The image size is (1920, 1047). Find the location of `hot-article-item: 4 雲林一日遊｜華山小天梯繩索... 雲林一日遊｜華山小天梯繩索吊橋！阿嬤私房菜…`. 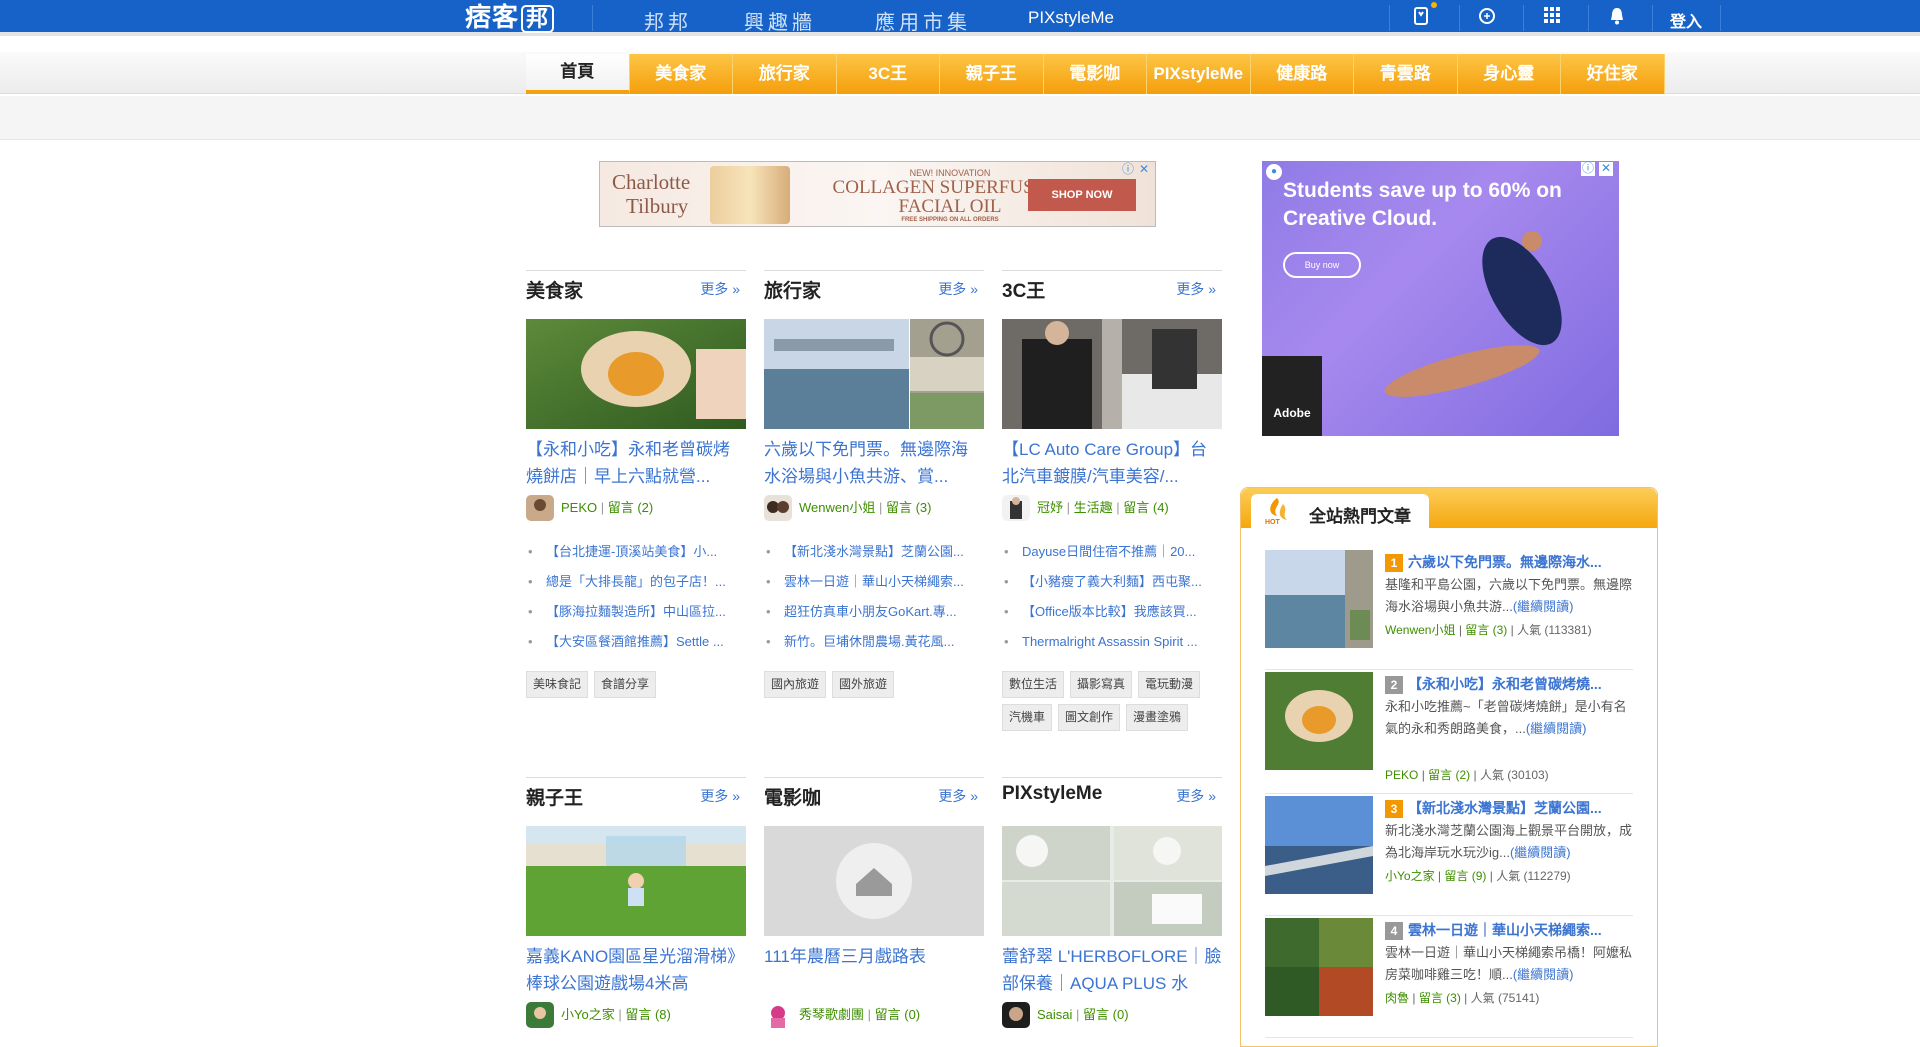

hot-article-item: 4 雲林一日遊｜華山小天梯繩索... 雲林一日遊｜華山小天梯繩索吊橋！阿嬤私房菜… is located at coordinates (1449, 978).